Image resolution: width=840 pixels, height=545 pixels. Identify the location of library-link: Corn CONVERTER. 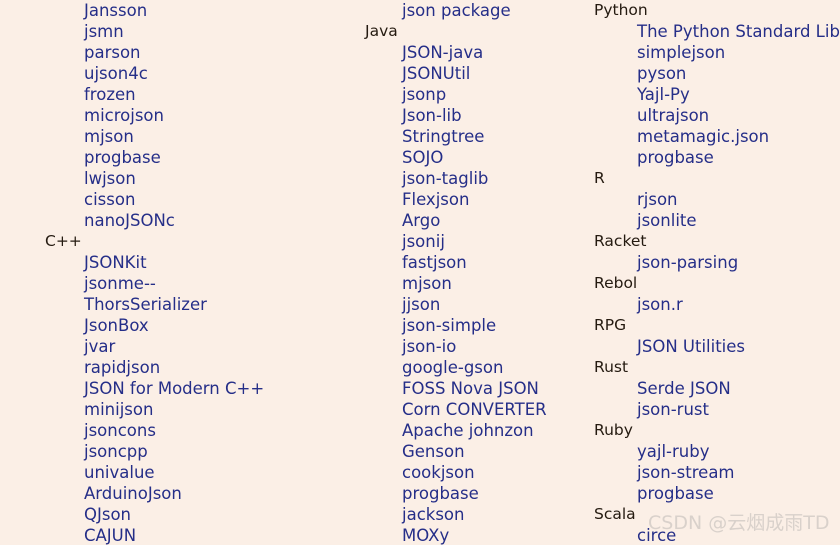
(479, 409).